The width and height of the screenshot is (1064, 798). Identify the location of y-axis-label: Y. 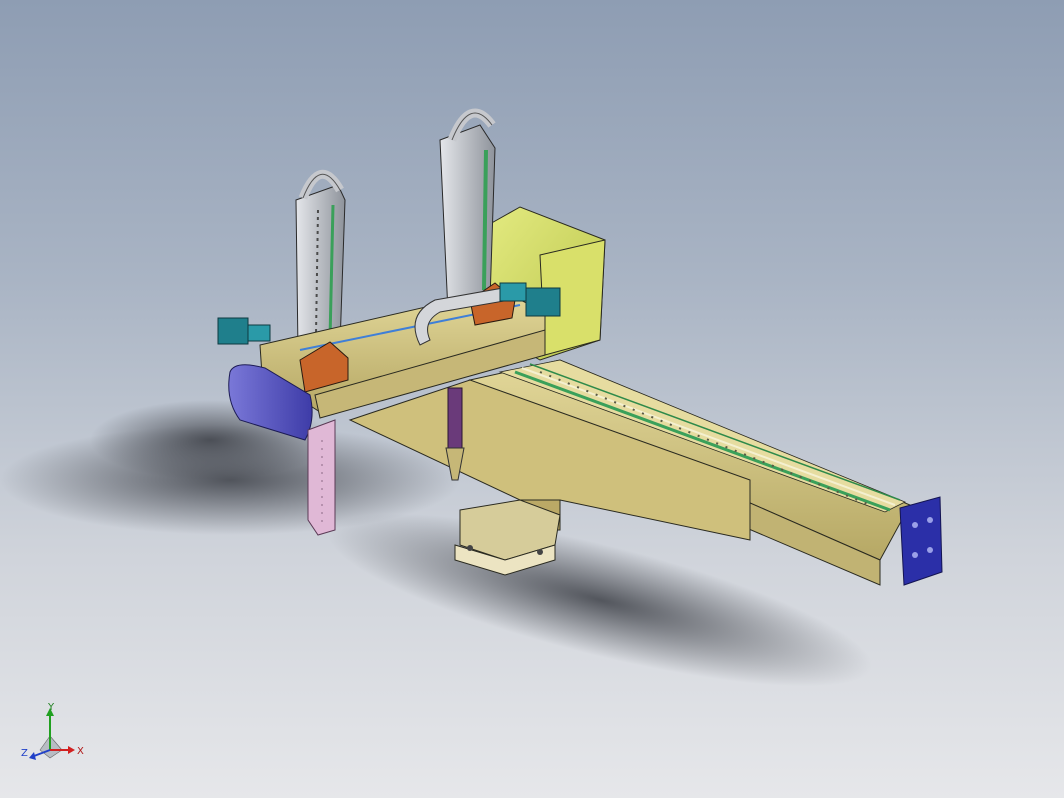
(51, 707).